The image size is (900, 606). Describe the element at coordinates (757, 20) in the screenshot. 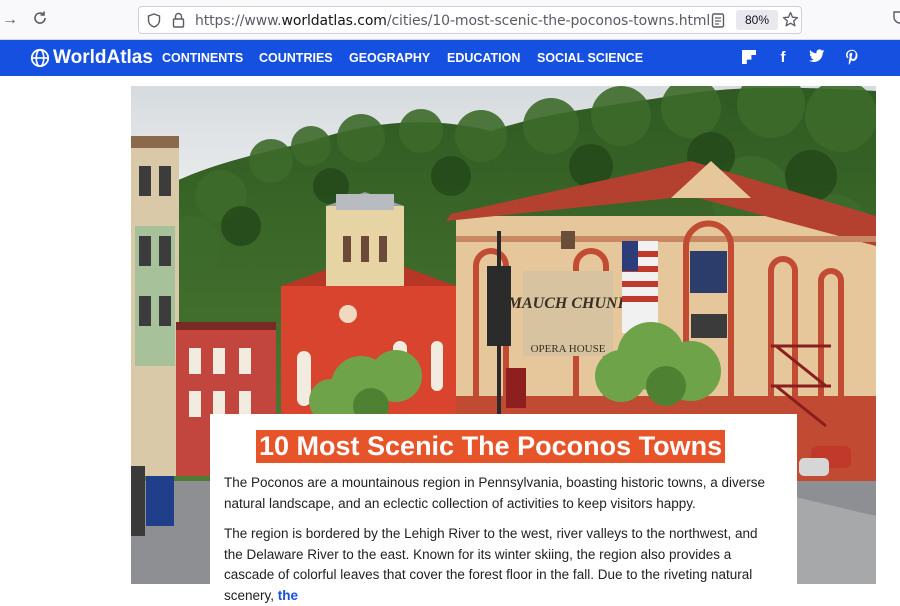

I see `zoom-level: 80%` at that location.